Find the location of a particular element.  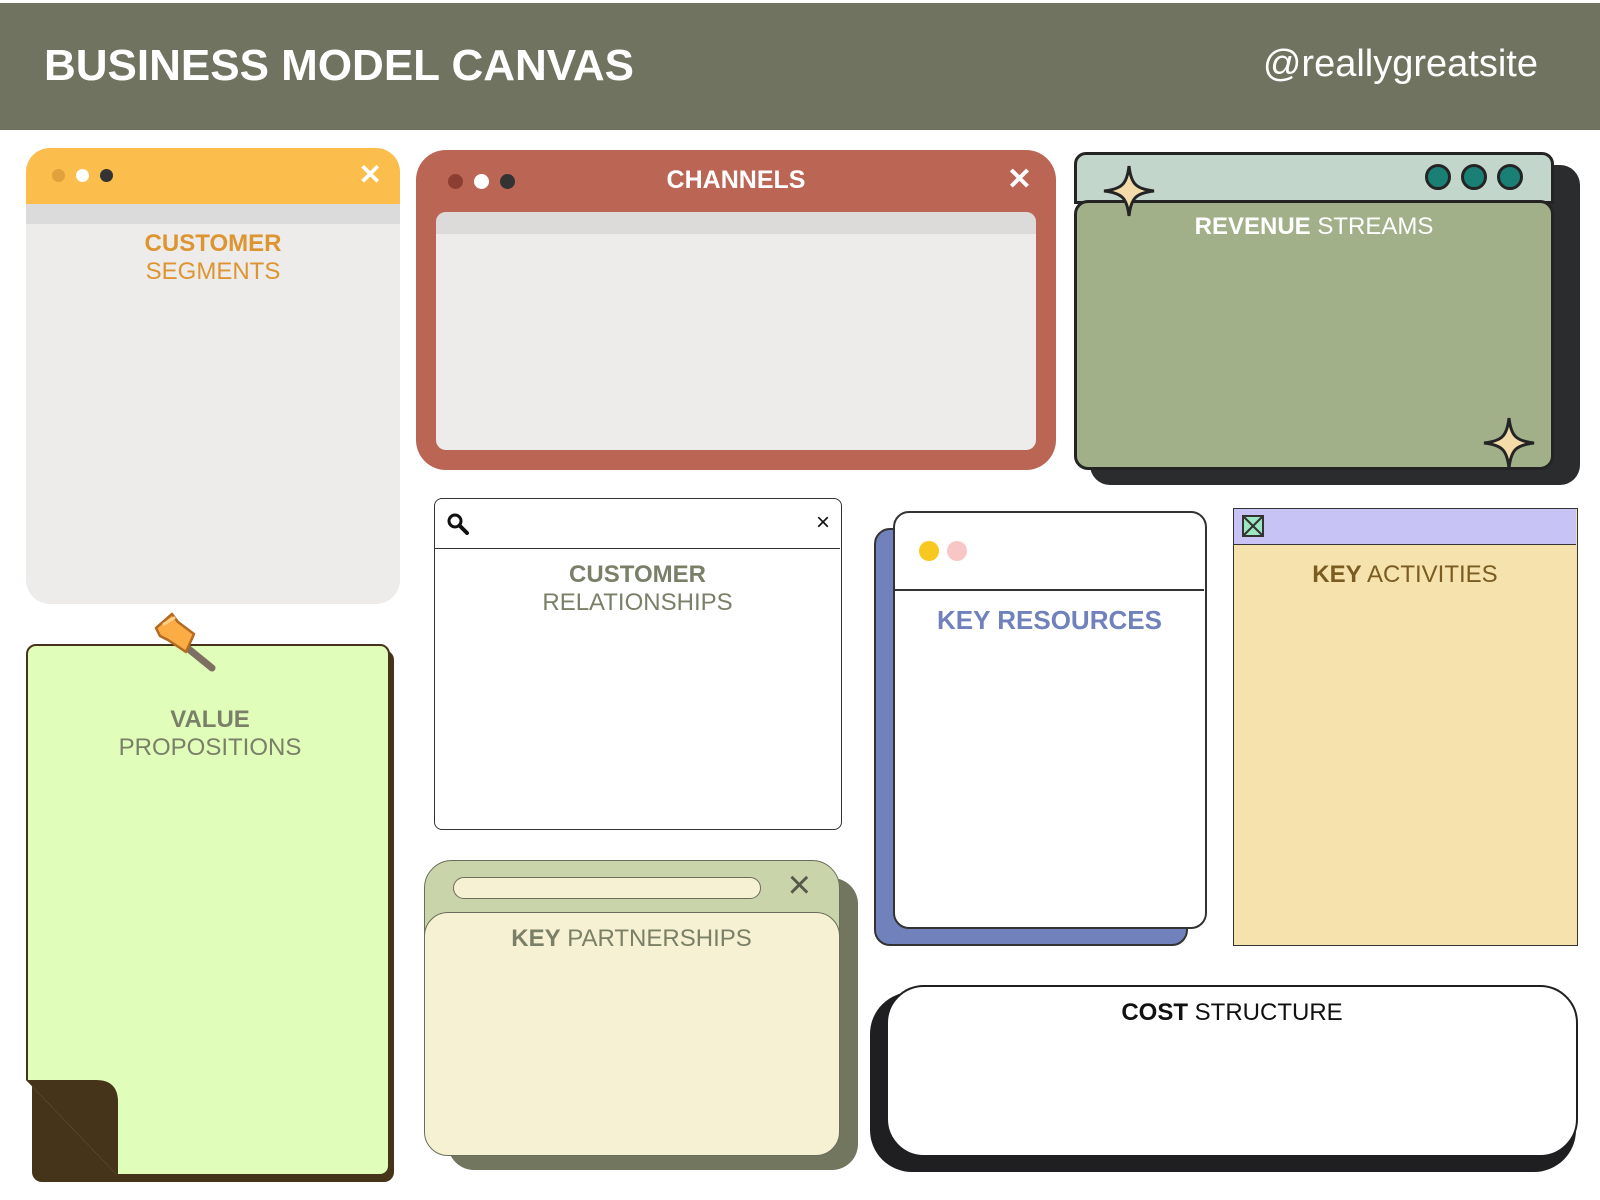

window-titlebar: ✕ is located at coordinates (213, 176).